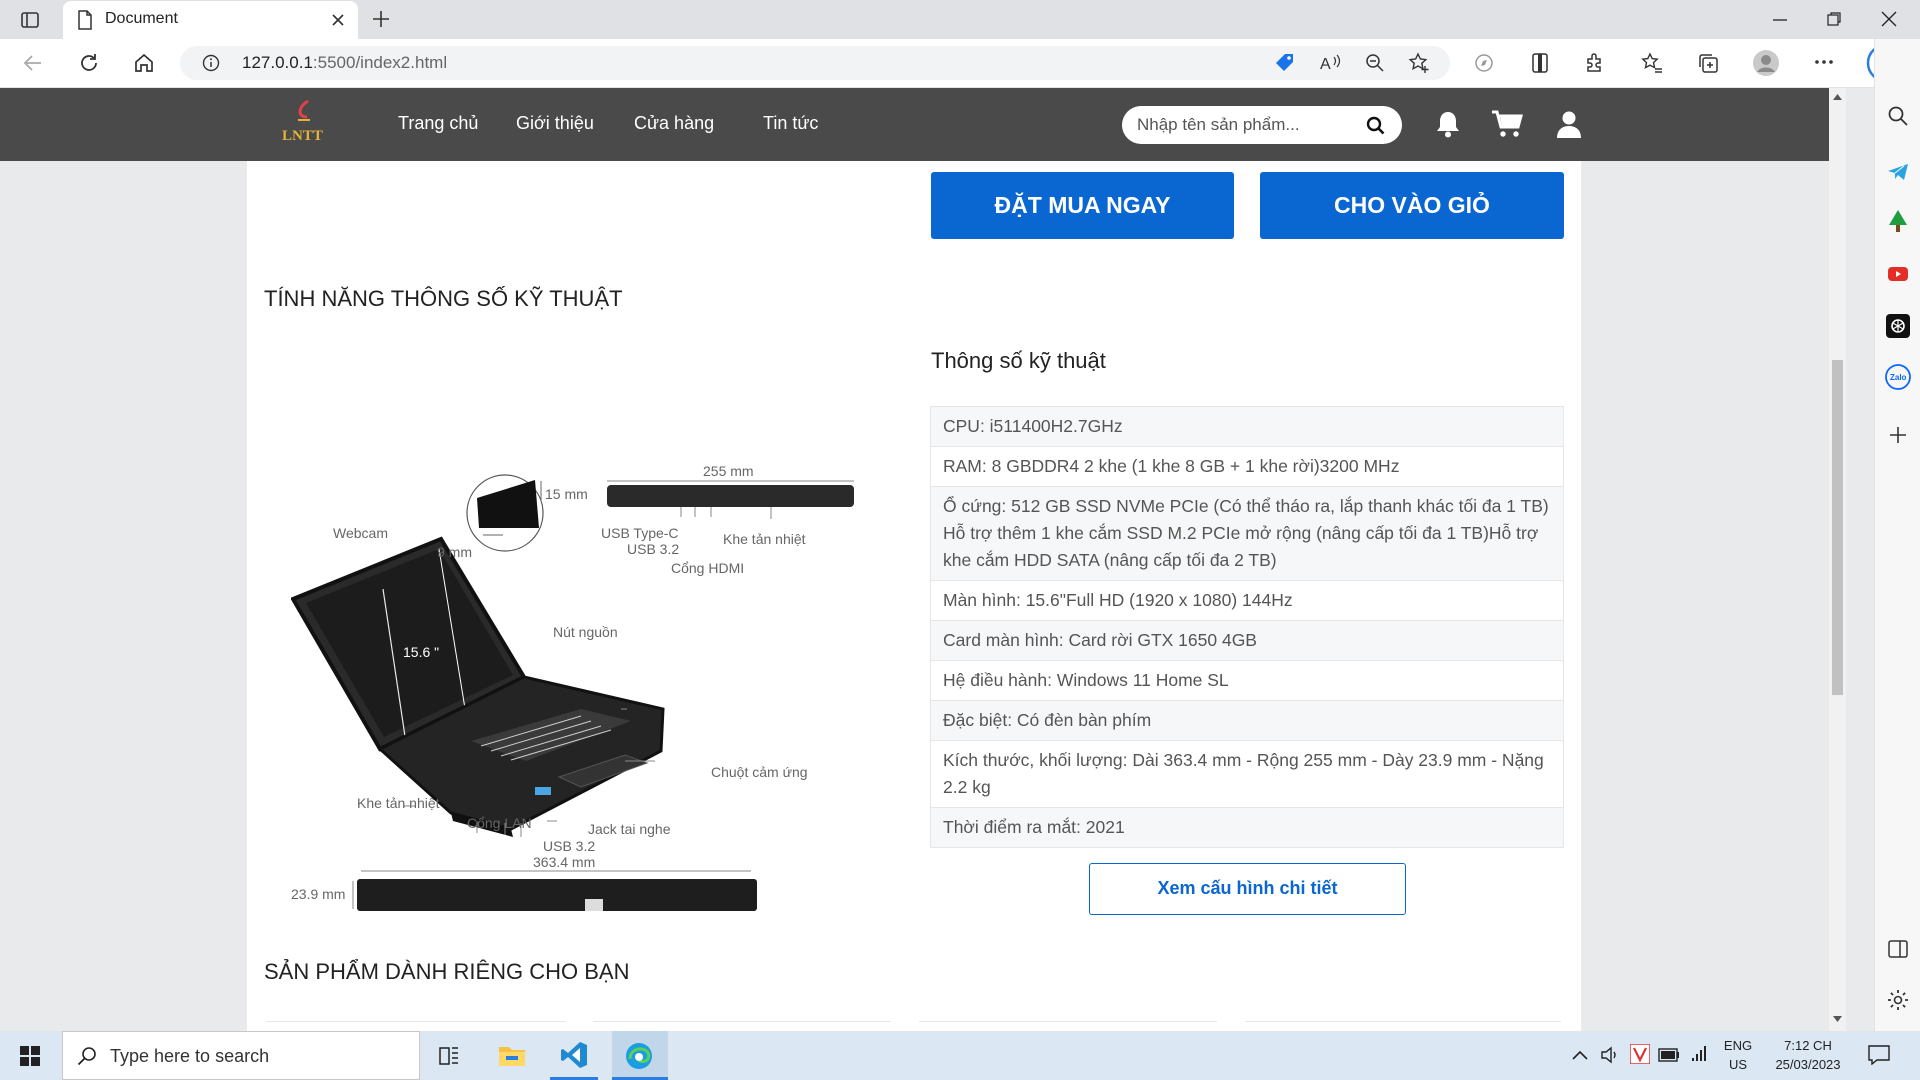 The image size is (1920, 1080). Describe the element at coordinates (728, 471) in the screenshot. I see `label-width: 255 mm` at that location.